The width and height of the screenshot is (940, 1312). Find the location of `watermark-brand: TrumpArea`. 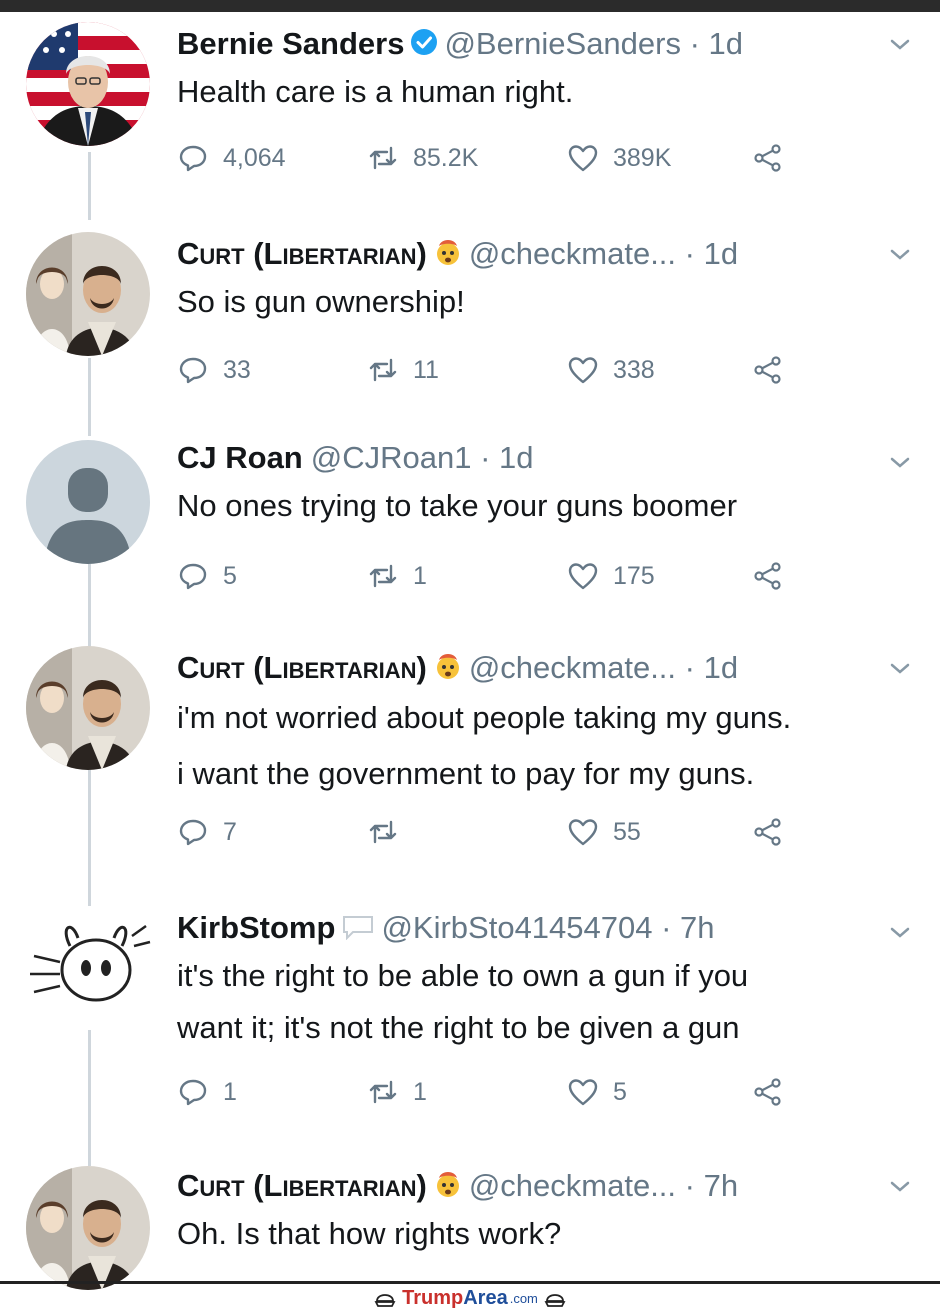

watermark-brand: TrumpArea is located at coordinates (455, 1298).